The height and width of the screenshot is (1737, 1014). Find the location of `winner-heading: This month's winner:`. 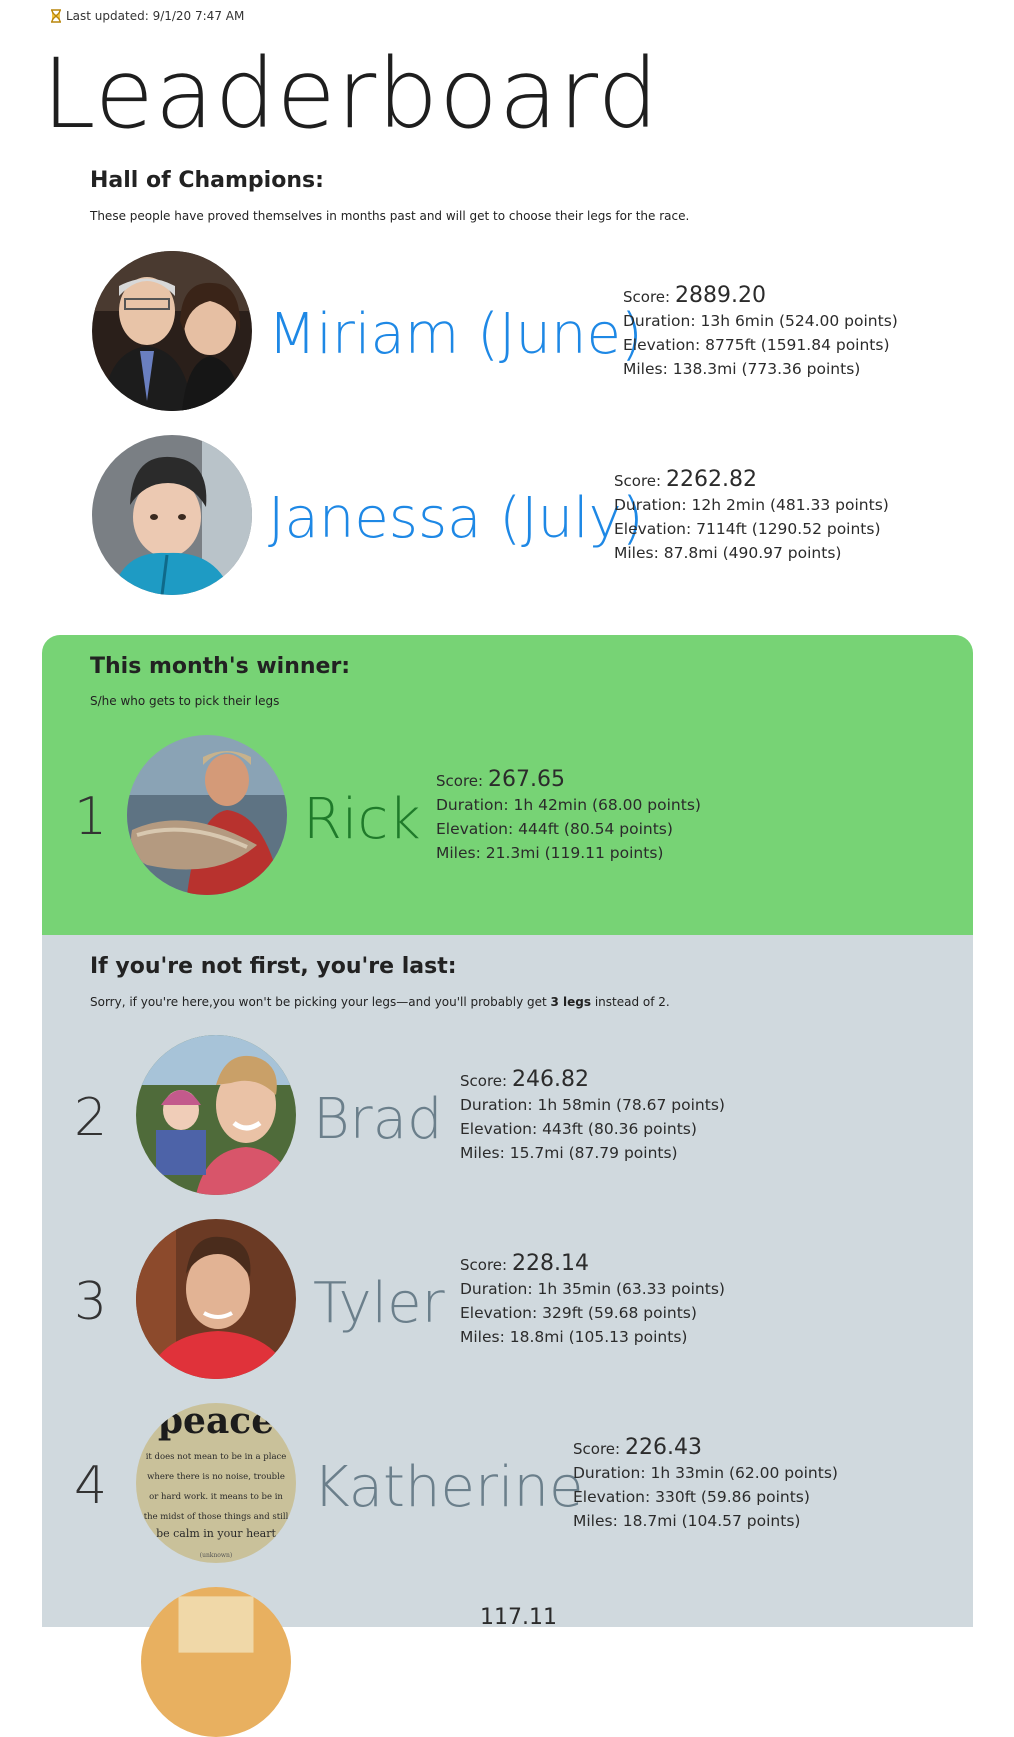

winner-heading: This month's winner: is located at coordinates (220, 666).